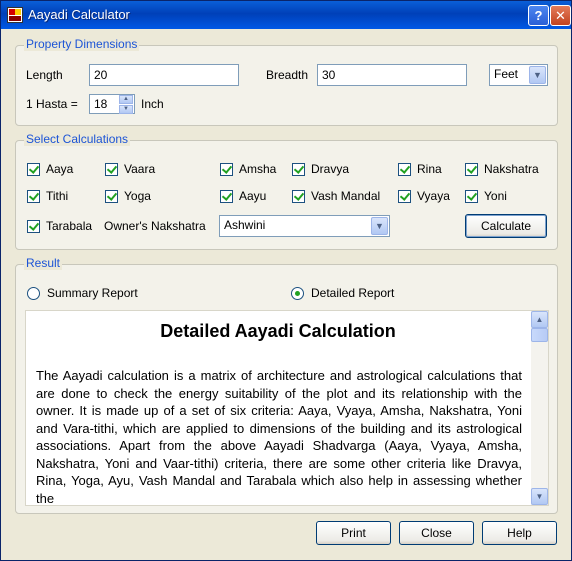 The height and width of the screenshot is (561, 572). I want to click on arrow-up-icon: ▲, so click(126, 99).